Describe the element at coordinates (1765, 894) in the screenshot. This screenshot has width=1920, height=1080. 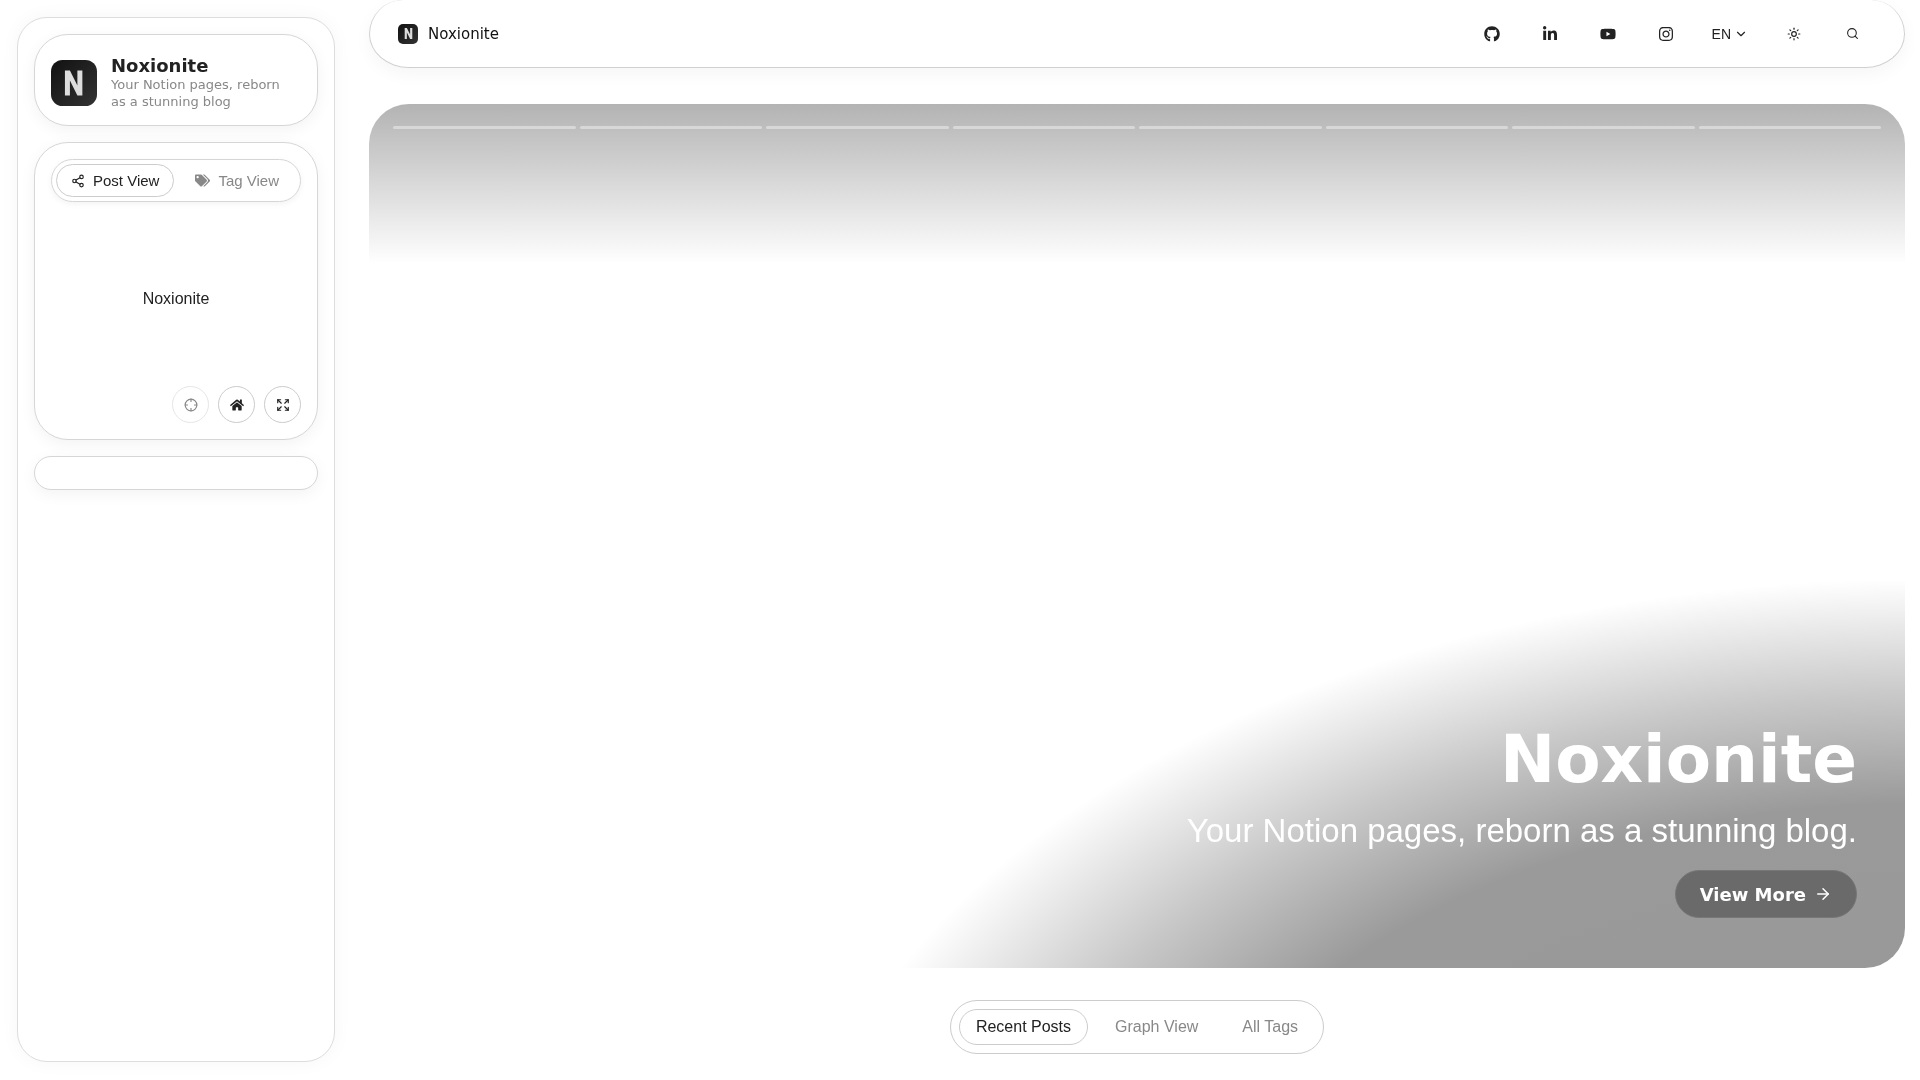
I see `view-more-button: View More` at that location.